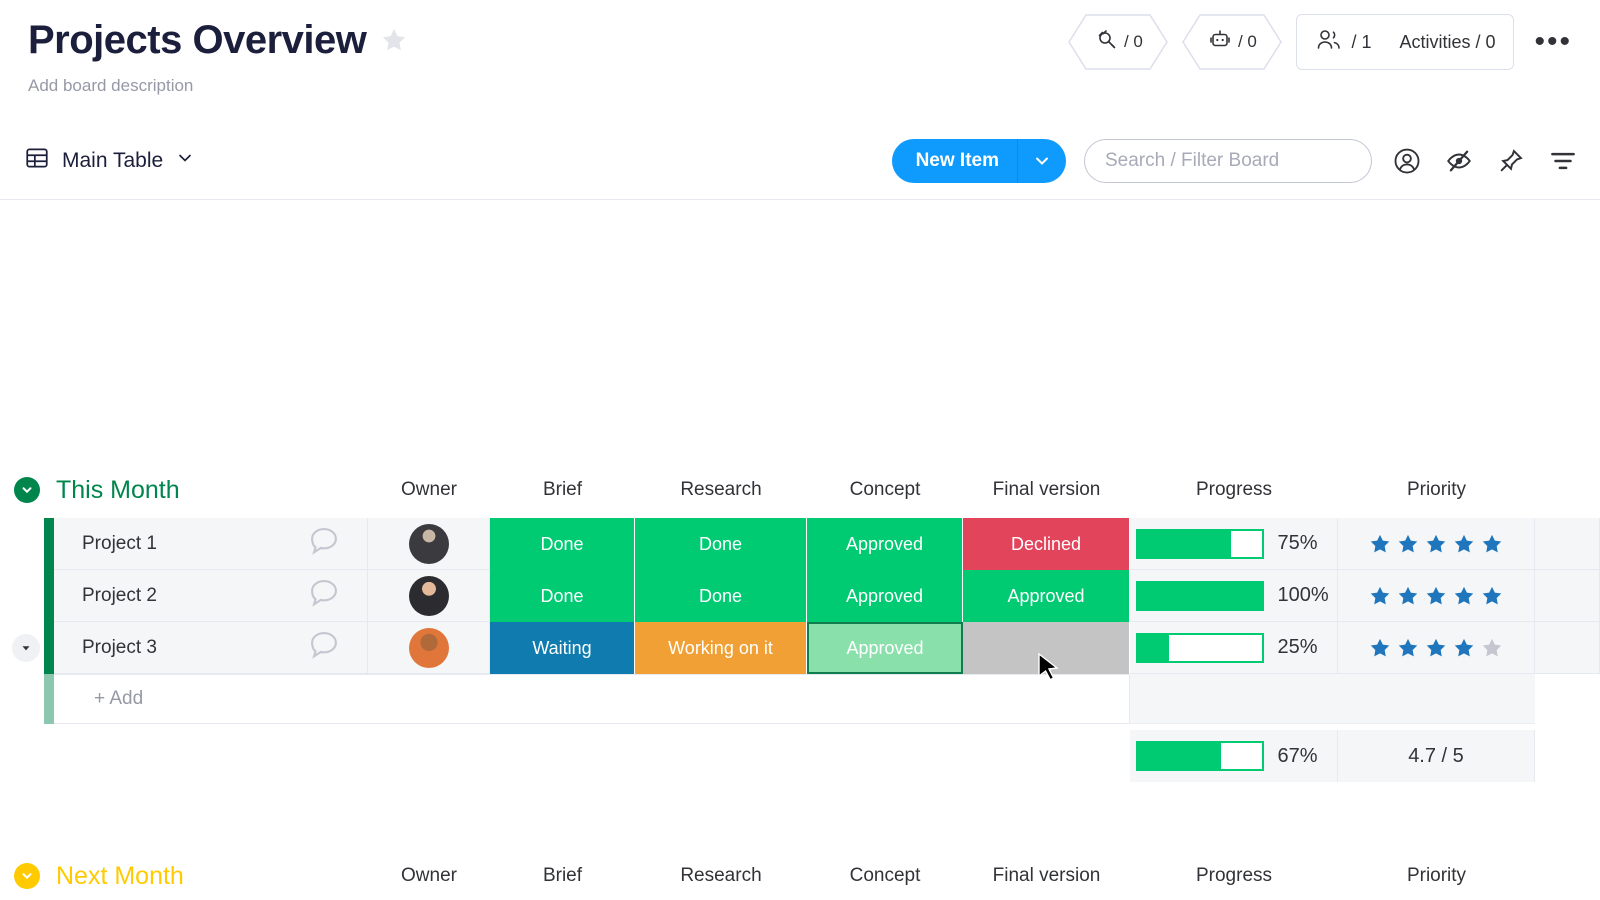 This screenshot has height=900, width=1600. What do you see at coordinates (120, 876) in the screenshot?
I see `group-name: Next Month` at bounding box center [120, 876].